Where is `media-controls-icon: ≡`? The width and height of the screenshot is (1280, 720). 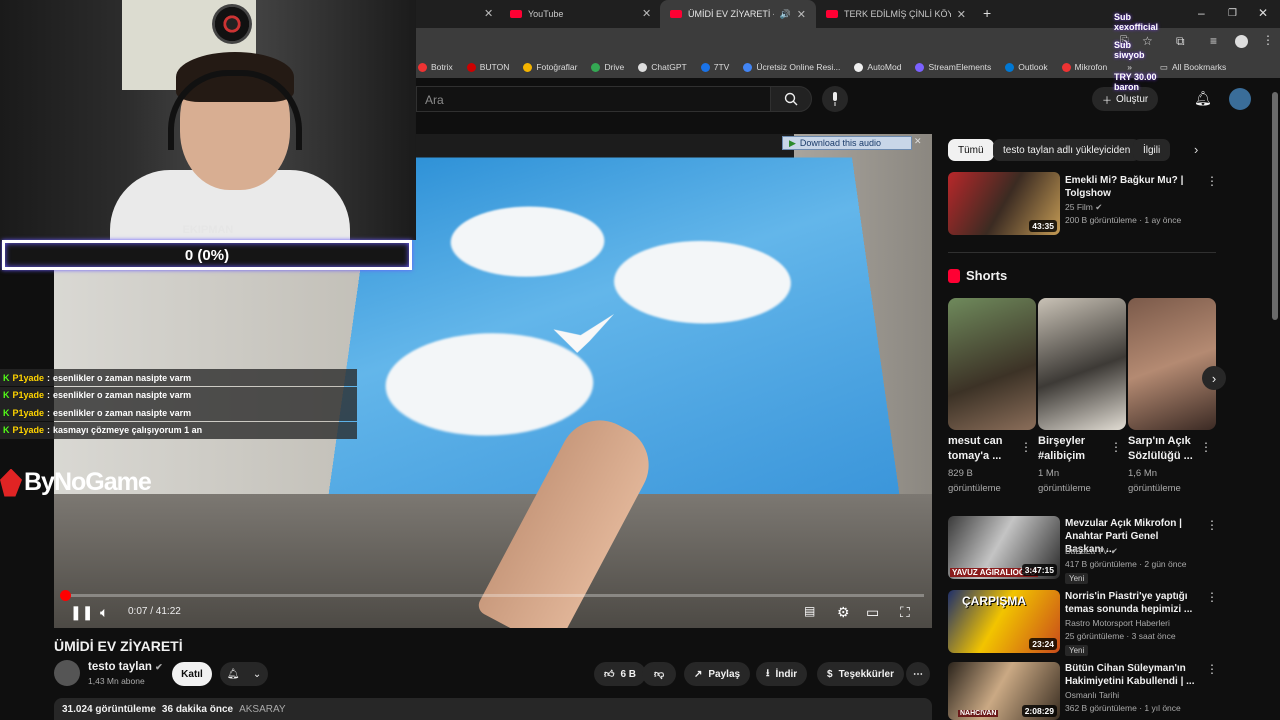 media-controls-icon: ≡ is located at coordinates (1213, 41).